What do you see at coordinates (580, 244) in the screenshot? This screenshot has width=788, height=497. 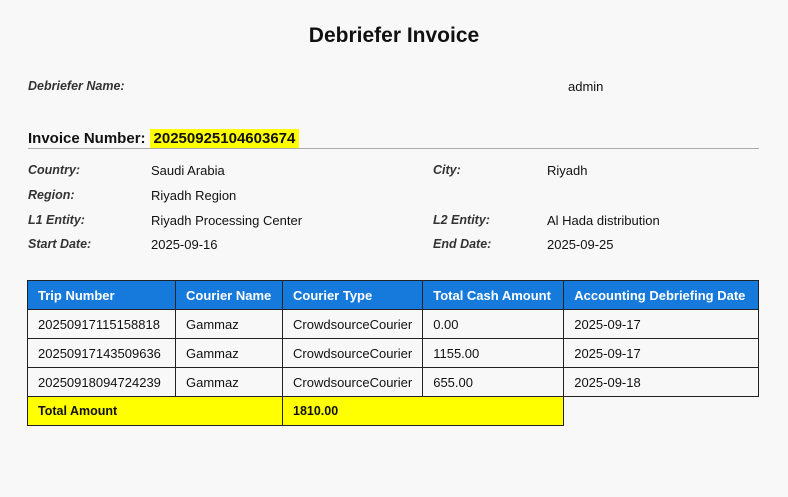 I see `end-date-value: 2025-09-25` at bounding box center [580, 244].